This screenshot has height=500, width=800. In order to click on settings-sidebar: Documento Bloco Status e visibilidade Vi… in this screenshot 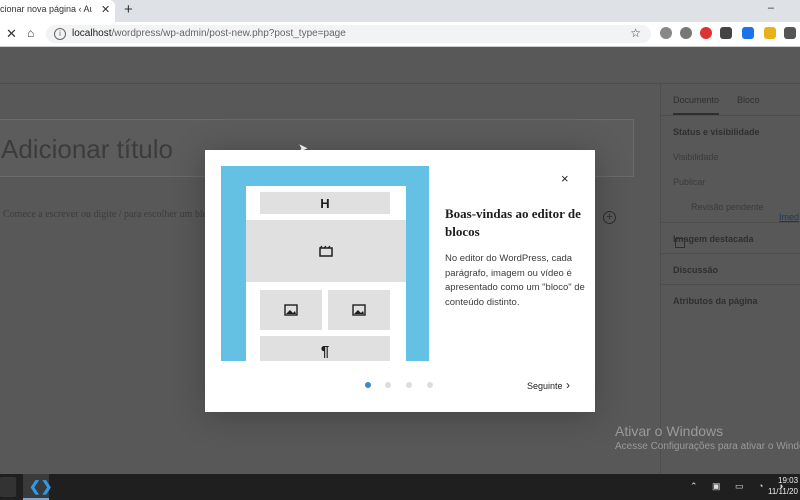, I will do `click(730, 278)`.